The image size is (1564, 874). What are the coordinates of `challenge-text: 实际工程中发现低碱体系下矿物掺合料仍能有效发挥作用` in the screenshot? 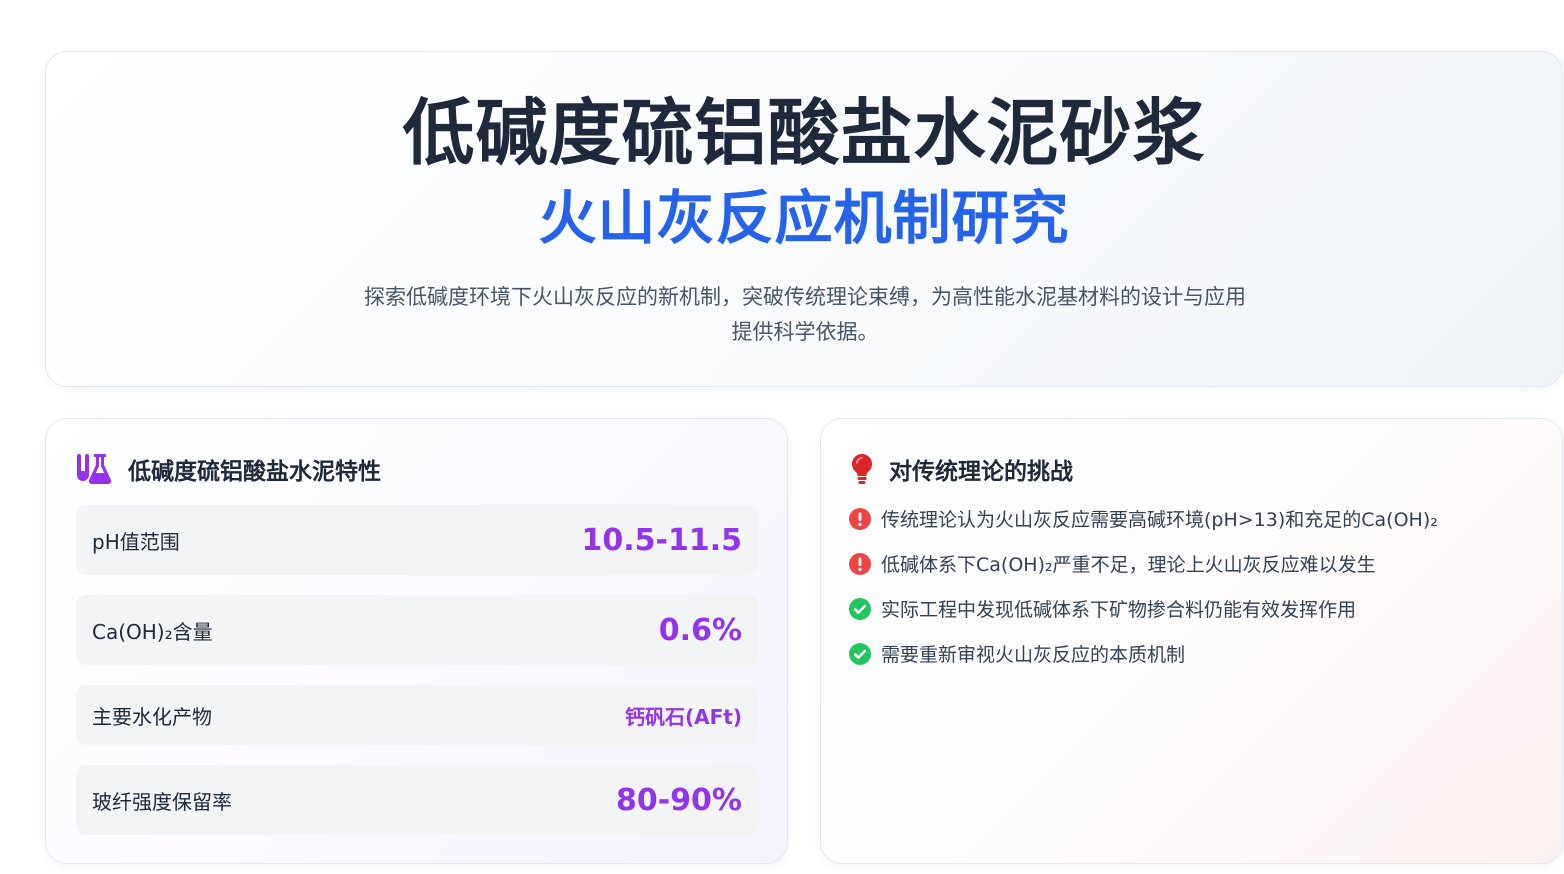 It's located at (1119, 610).